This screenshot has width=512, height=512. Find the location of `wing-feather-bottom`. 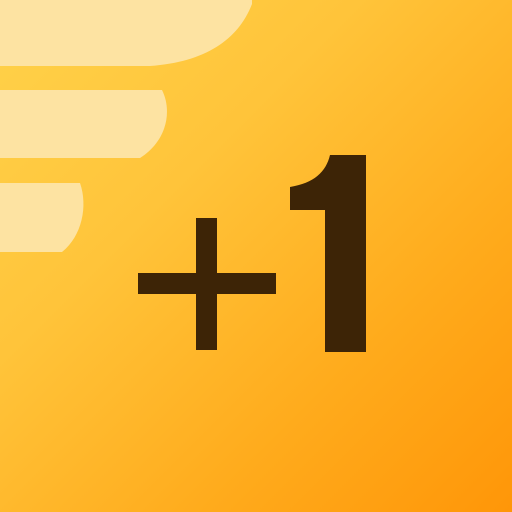

wing-feather-bottom is located at coordinates (42, 217).